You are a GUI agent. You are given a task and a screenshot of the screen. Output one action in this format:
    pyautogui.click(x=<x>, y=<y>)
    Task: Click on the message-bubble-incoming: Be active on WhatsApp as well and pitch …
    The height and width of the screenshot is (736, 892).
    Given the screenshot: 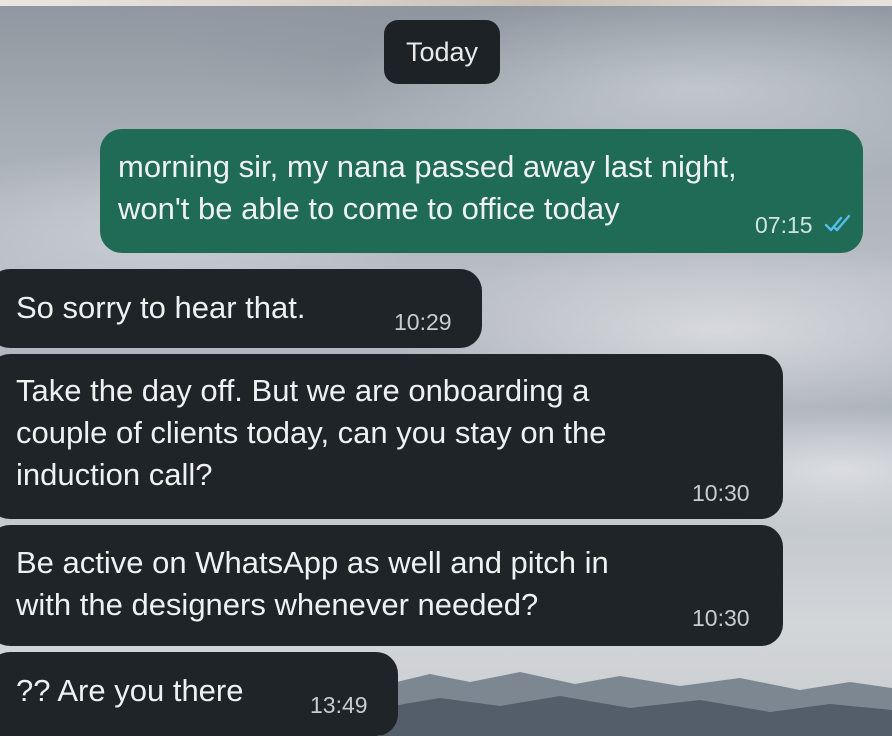 What is the action you would take?
    pyautogui.click(x=391, y=585)
    